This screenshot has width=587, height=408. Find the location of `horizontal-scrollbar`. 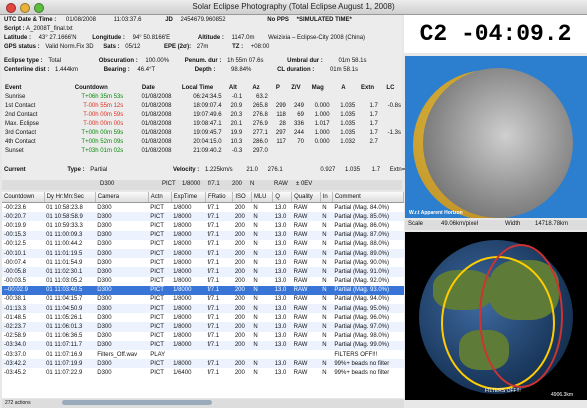

horizontal-scrollbar is located at coordinates (137, 402).